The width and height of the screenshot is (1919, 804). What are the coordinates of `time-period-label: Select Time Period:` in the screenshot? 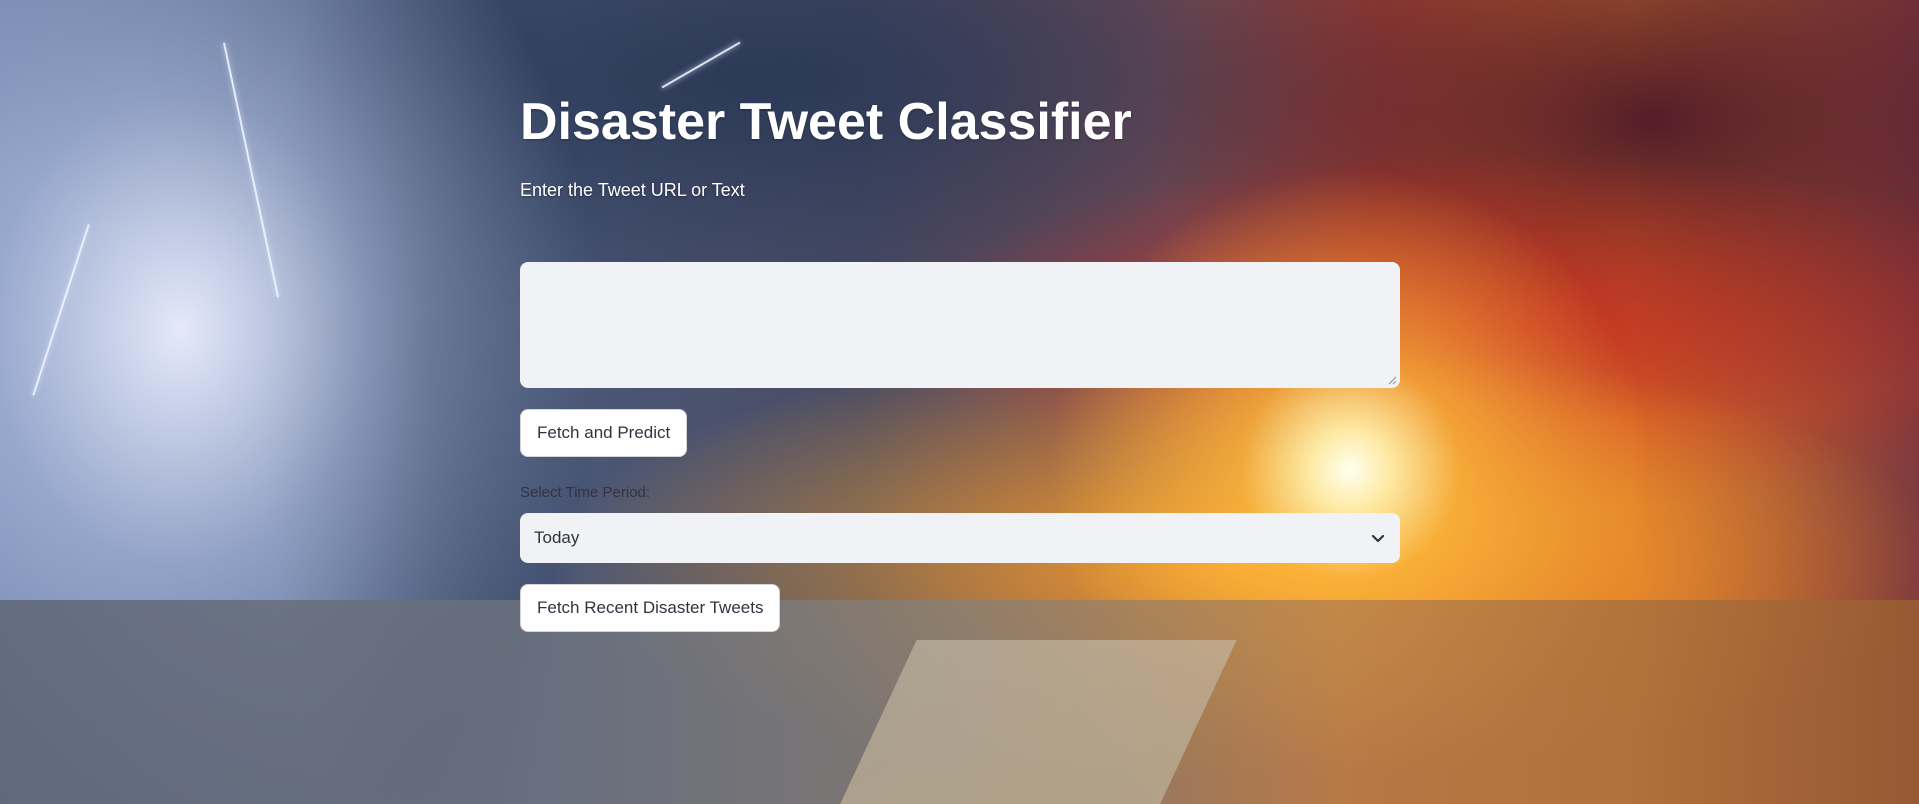 It's located at (585, 492).